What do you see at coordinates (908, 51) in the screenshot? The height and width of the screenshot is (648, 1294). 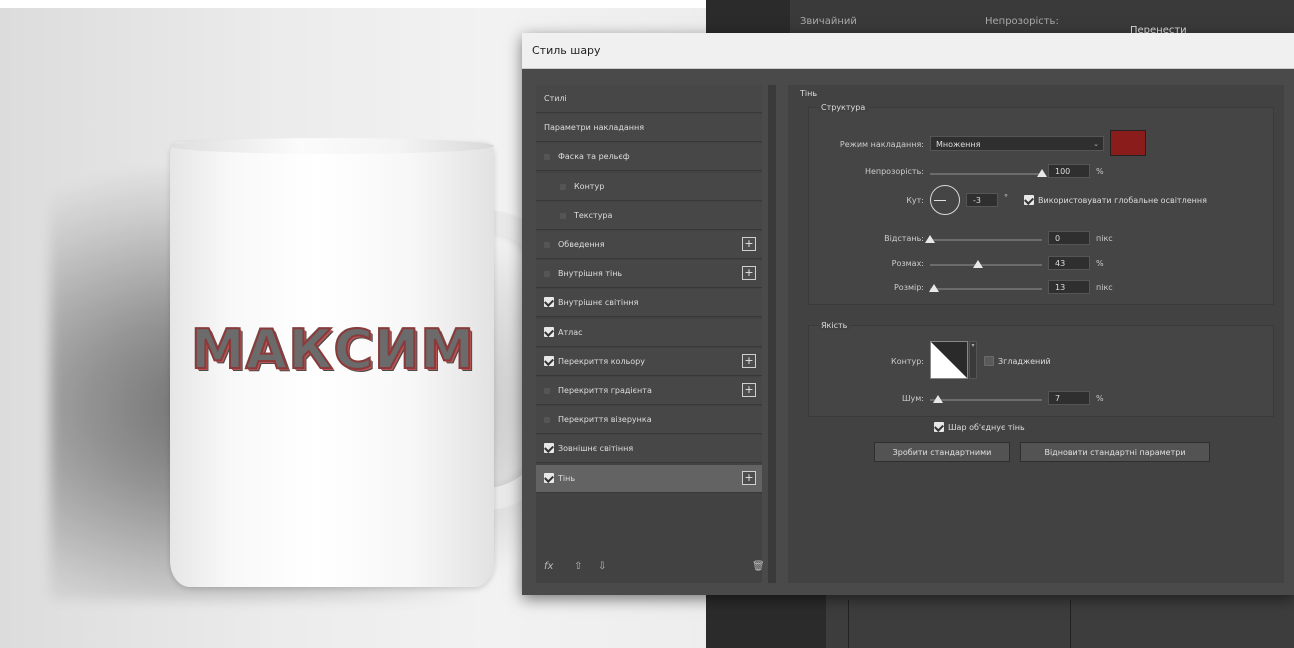 I see `dialog-titlebar: Стиль шару` at bounding box center [908, 51].